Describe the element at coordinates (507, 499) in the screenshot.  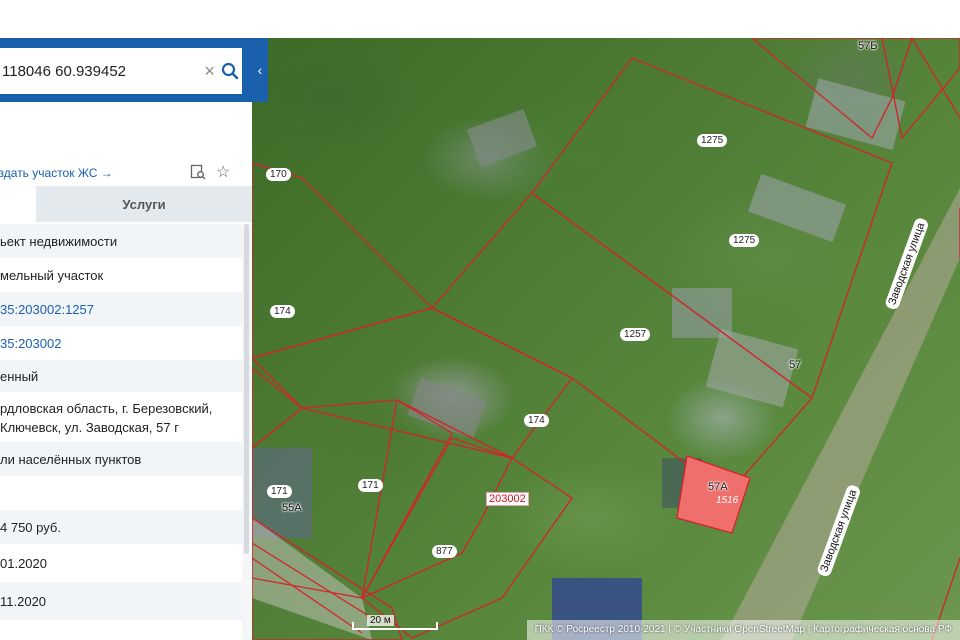
I see `cadastral-quarter-label: 203002` at that location.